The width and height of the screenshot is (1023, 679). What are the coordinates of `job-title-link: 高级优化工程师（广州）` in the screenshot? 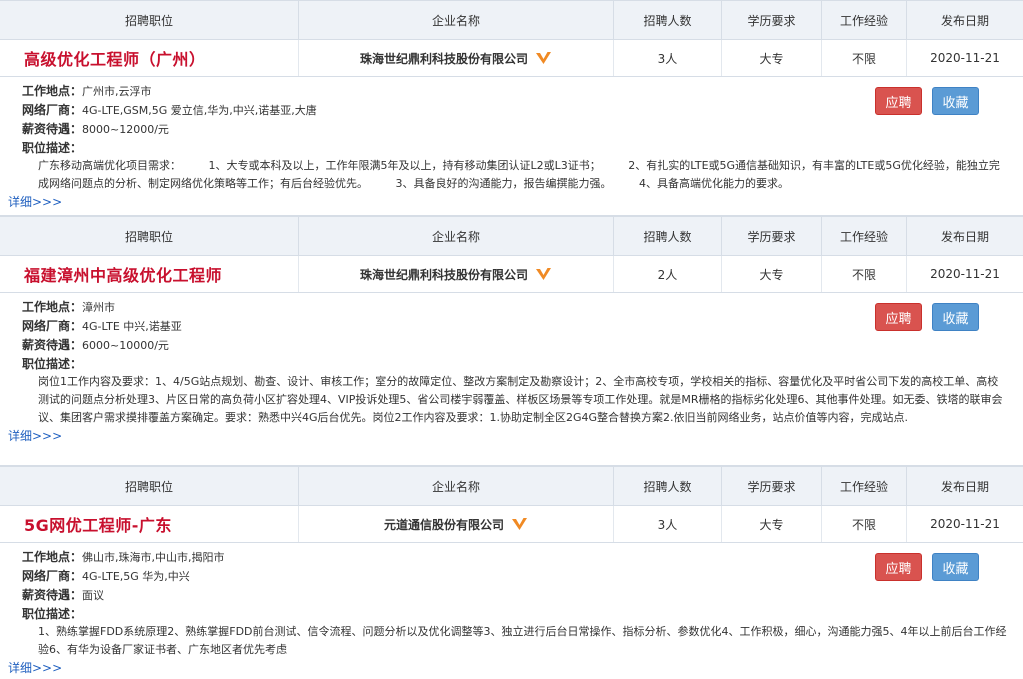 It's located at (115, 58).